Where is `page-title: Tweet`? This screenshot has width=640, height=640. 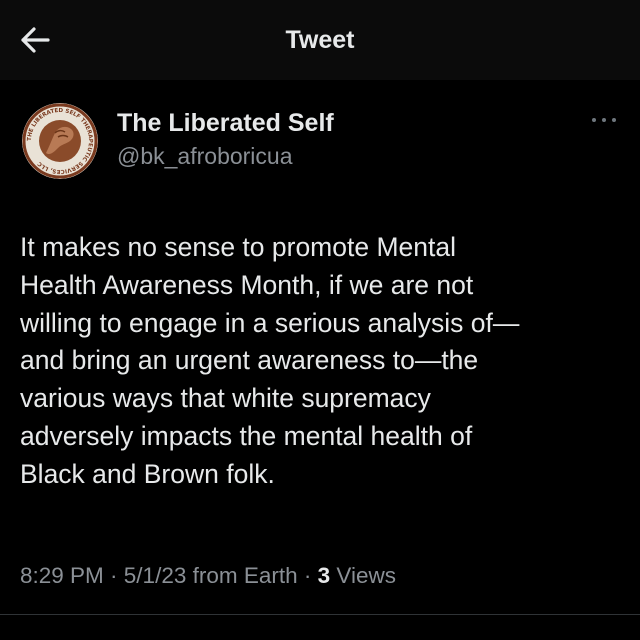
page-title: Tweet is located at coordinates (320, 40).